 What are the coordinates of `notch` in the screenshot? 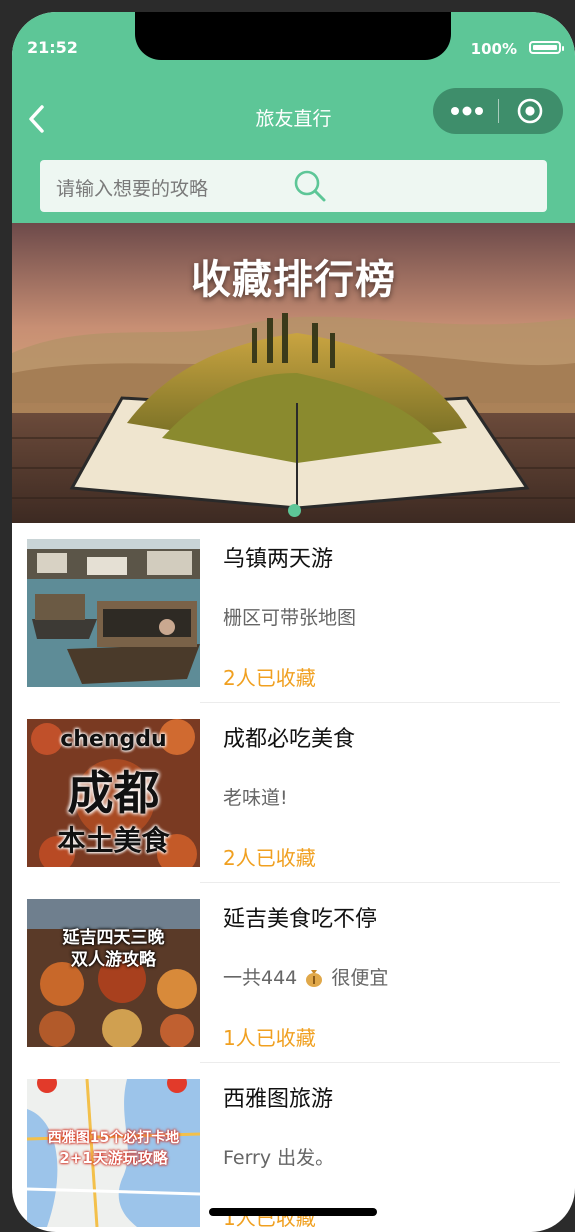 It's located at (293, 36).